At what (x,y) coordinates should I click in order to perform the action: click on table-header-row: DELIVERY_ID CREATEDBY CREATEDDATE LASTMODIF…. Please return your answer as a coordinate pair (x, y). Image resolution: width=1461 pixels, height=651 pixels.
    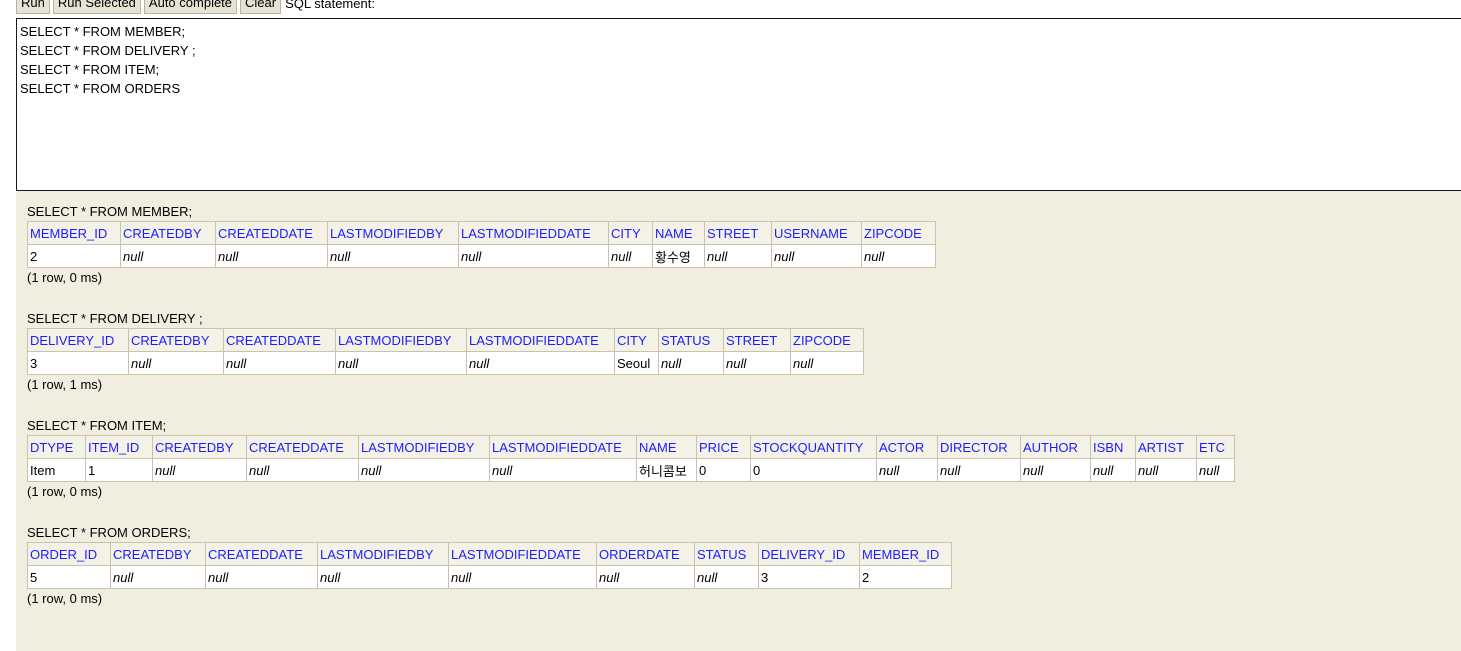
    Looking at the image, I should click on (445, 340).